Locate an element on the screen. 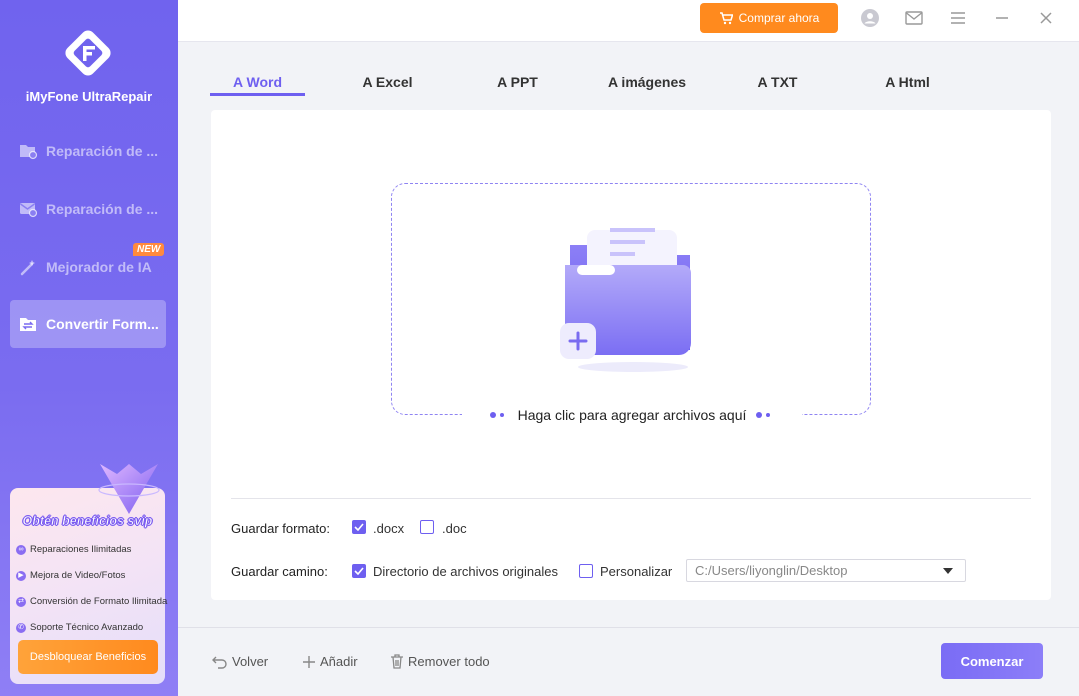 Image resolution: width=1079 pixels, height=696 pixels. user-icon is located at coordinates (870, 18).